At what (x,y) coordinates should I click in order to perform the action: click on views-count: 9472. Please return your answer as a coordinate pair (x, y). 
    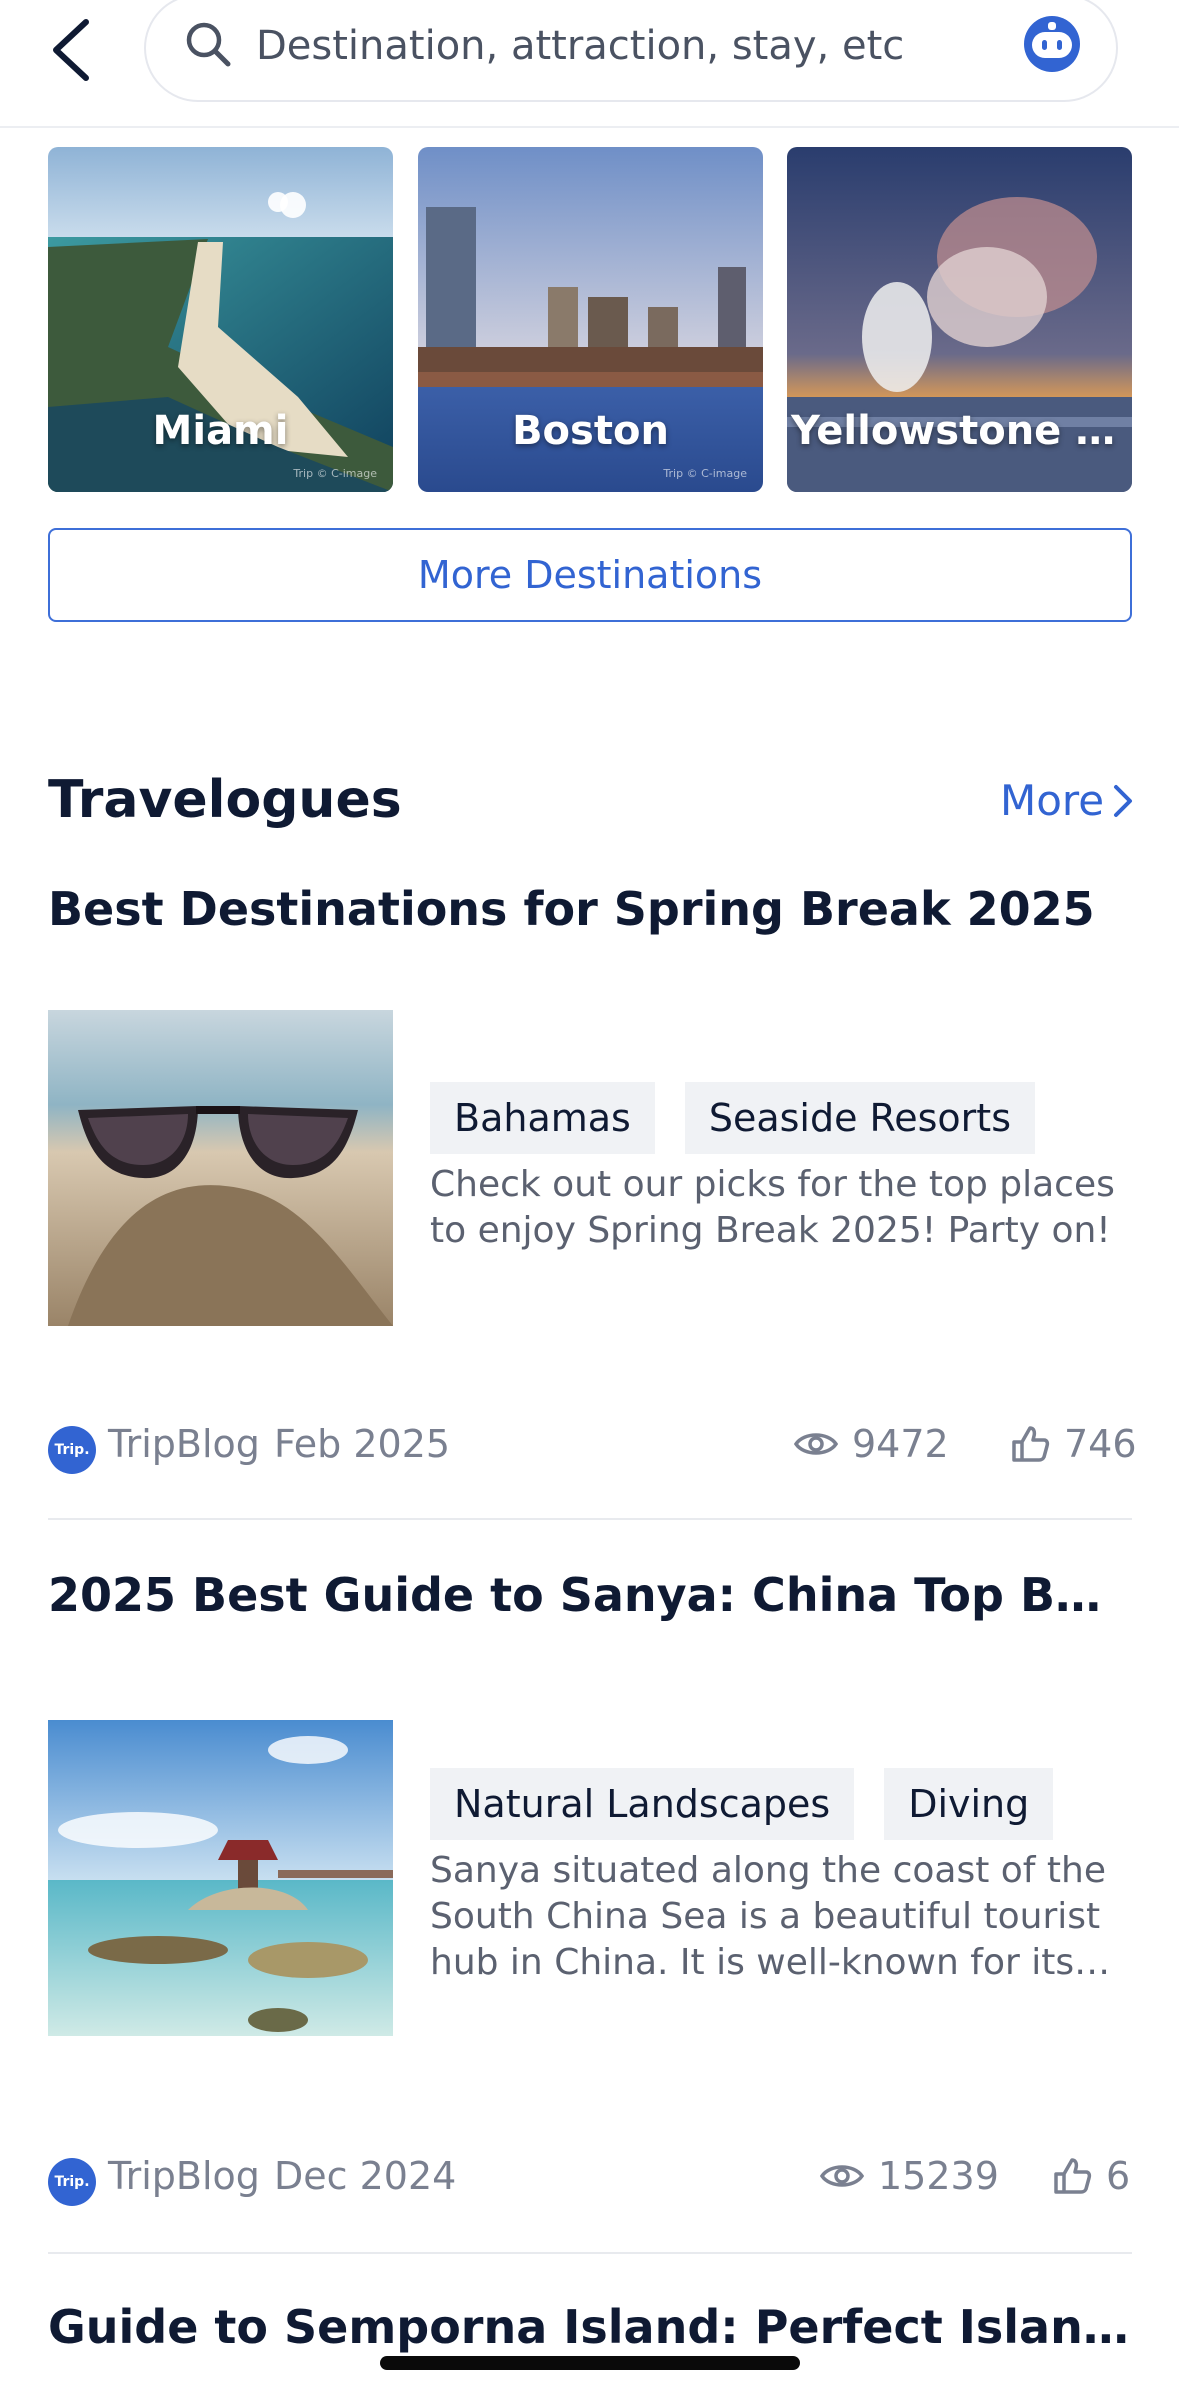
    Looking at the image, I should click on (871, 1444).